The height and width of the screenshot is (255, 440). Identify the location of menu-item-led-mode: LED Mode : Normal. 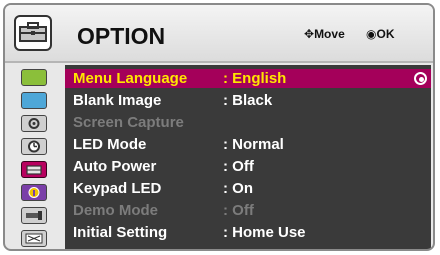
(248, 144).